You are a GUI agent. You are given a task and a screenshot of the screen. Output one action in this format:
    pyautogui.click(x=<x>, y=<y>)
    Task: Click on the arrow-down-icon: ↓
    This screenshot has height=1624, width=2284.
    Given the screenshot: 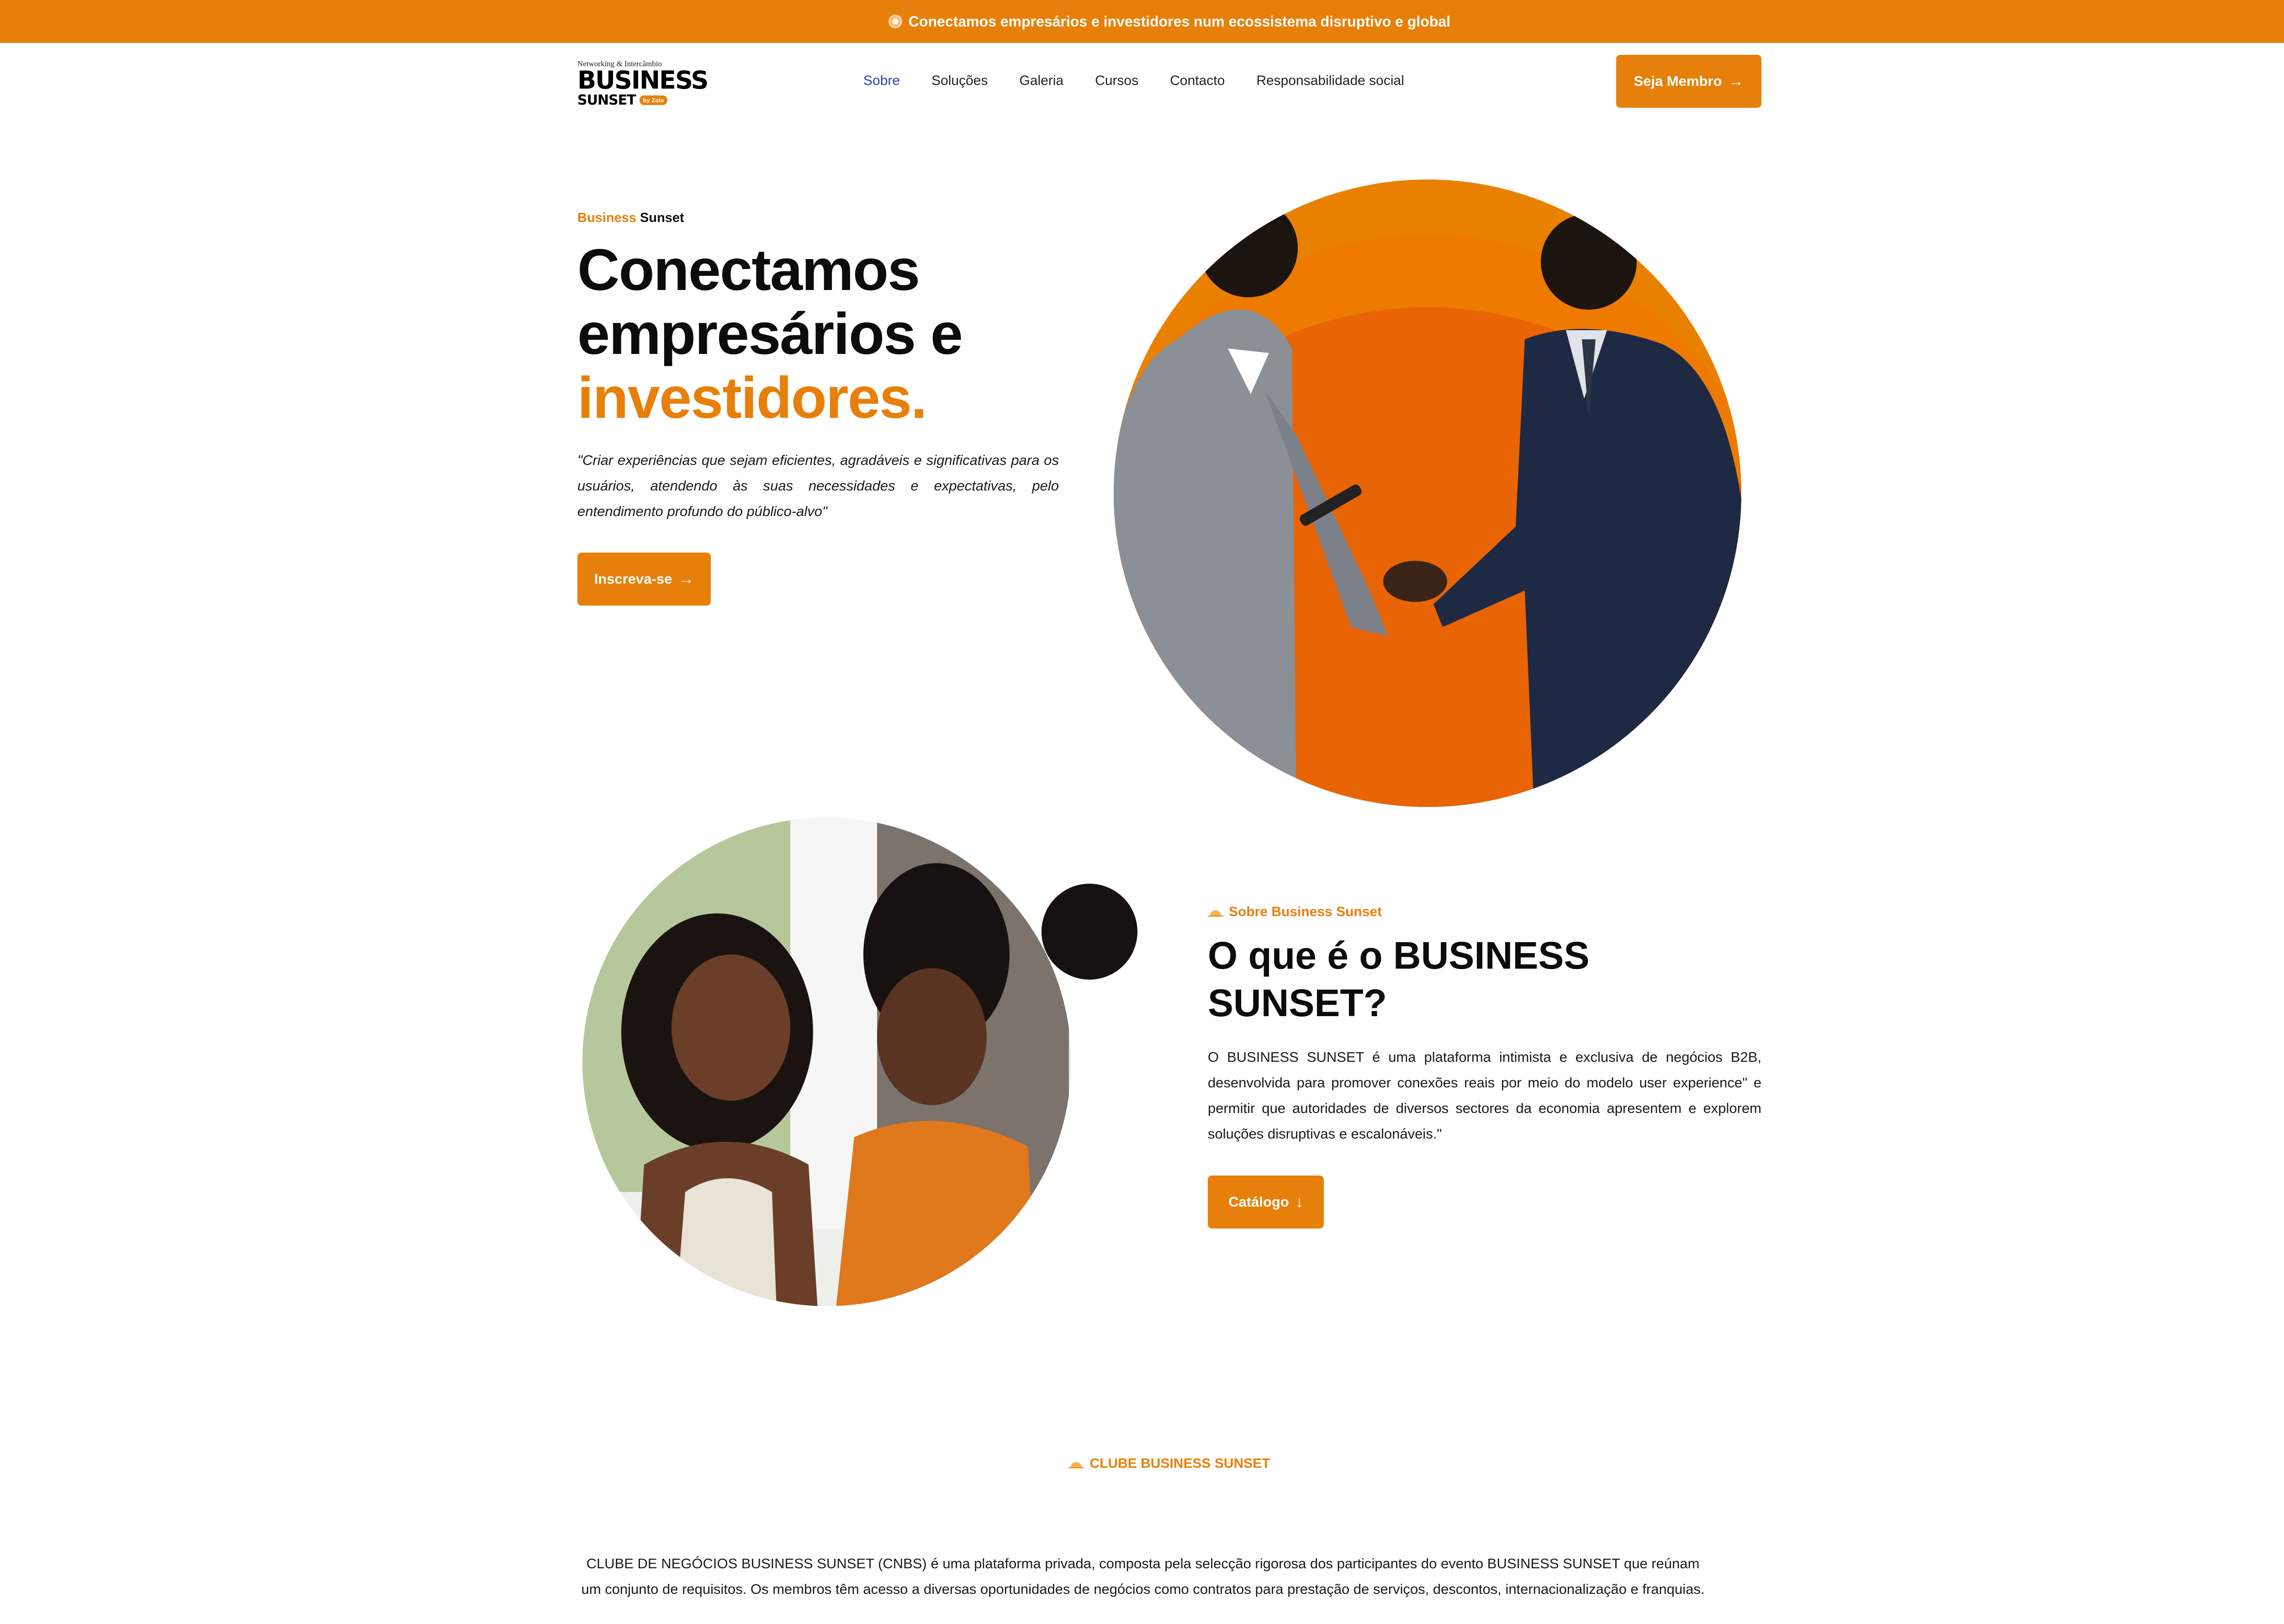 What is the action you would take?
    pyautogui.click(x=1299, y=1202)
    